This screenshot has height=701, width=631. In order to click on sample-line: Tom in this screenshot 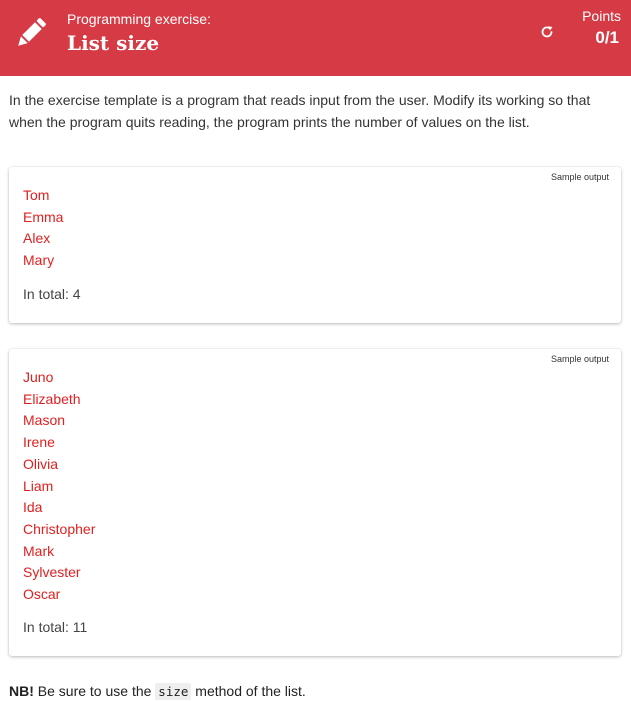, I will do `click(36, 195)`.